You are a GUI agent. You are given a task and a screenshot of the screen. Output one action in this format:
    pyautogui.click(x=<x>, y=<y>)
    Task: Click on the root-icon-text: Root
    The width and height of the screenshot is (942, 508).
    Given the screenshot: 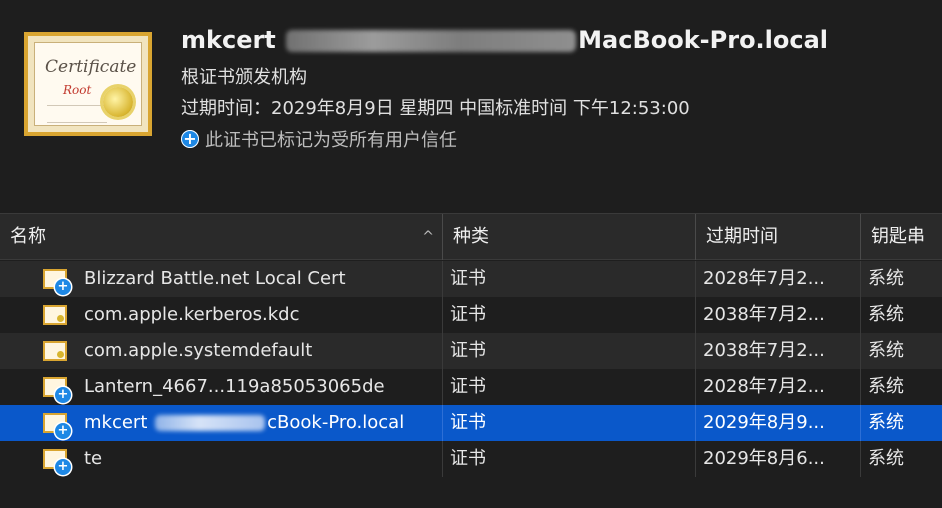 What is the action you would take?
    pyautogui.click(x=77, y=90)
    